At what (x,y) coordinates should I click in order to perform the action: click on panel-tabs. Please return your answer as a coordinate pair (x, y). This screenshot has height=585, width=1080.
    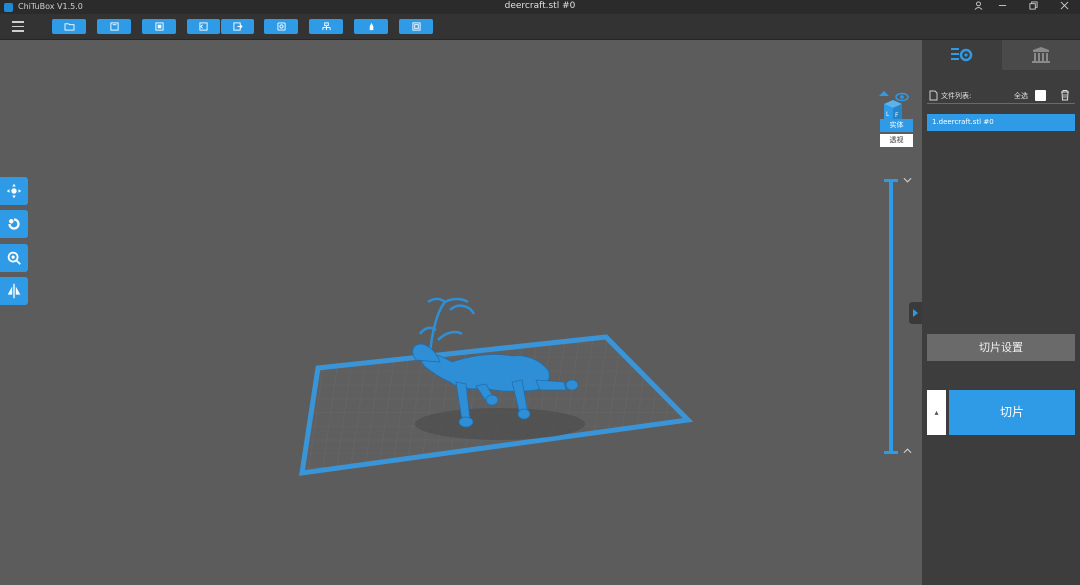
    Looking at the image, I should click on (1001, 55).